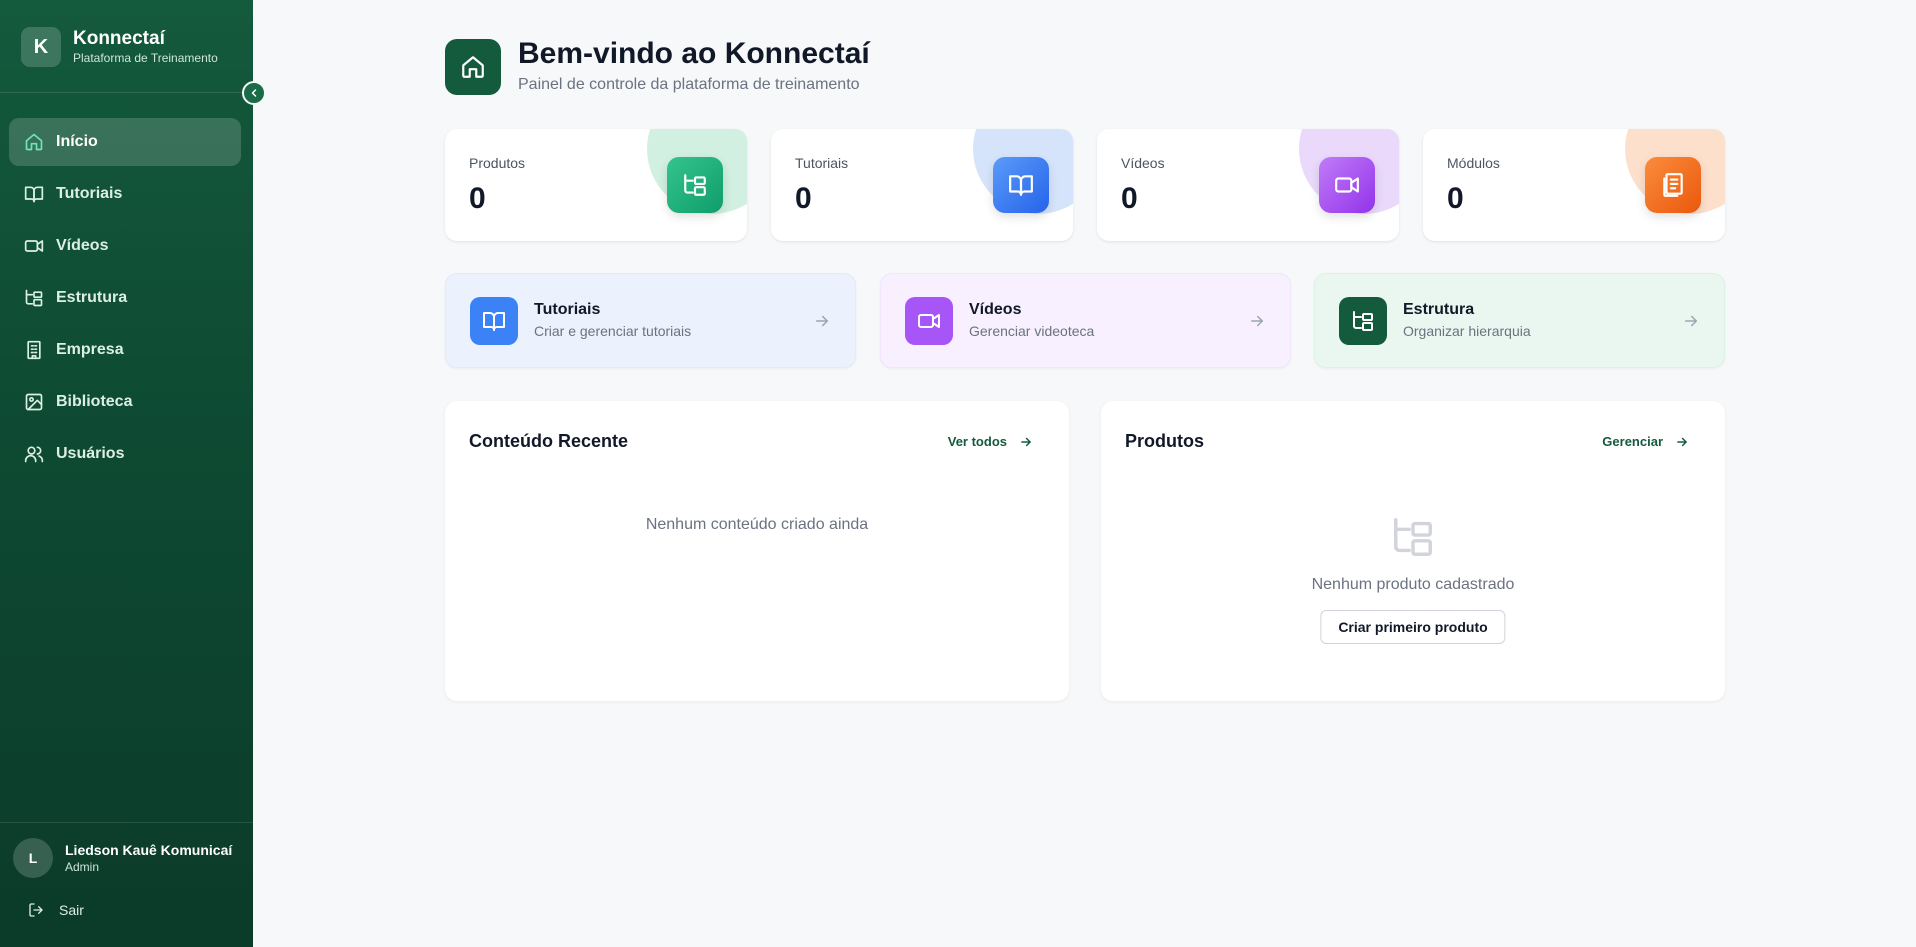 This screenshot has width=1916, height=947. I want to click on chevron-left-icon, so click(254, 93).